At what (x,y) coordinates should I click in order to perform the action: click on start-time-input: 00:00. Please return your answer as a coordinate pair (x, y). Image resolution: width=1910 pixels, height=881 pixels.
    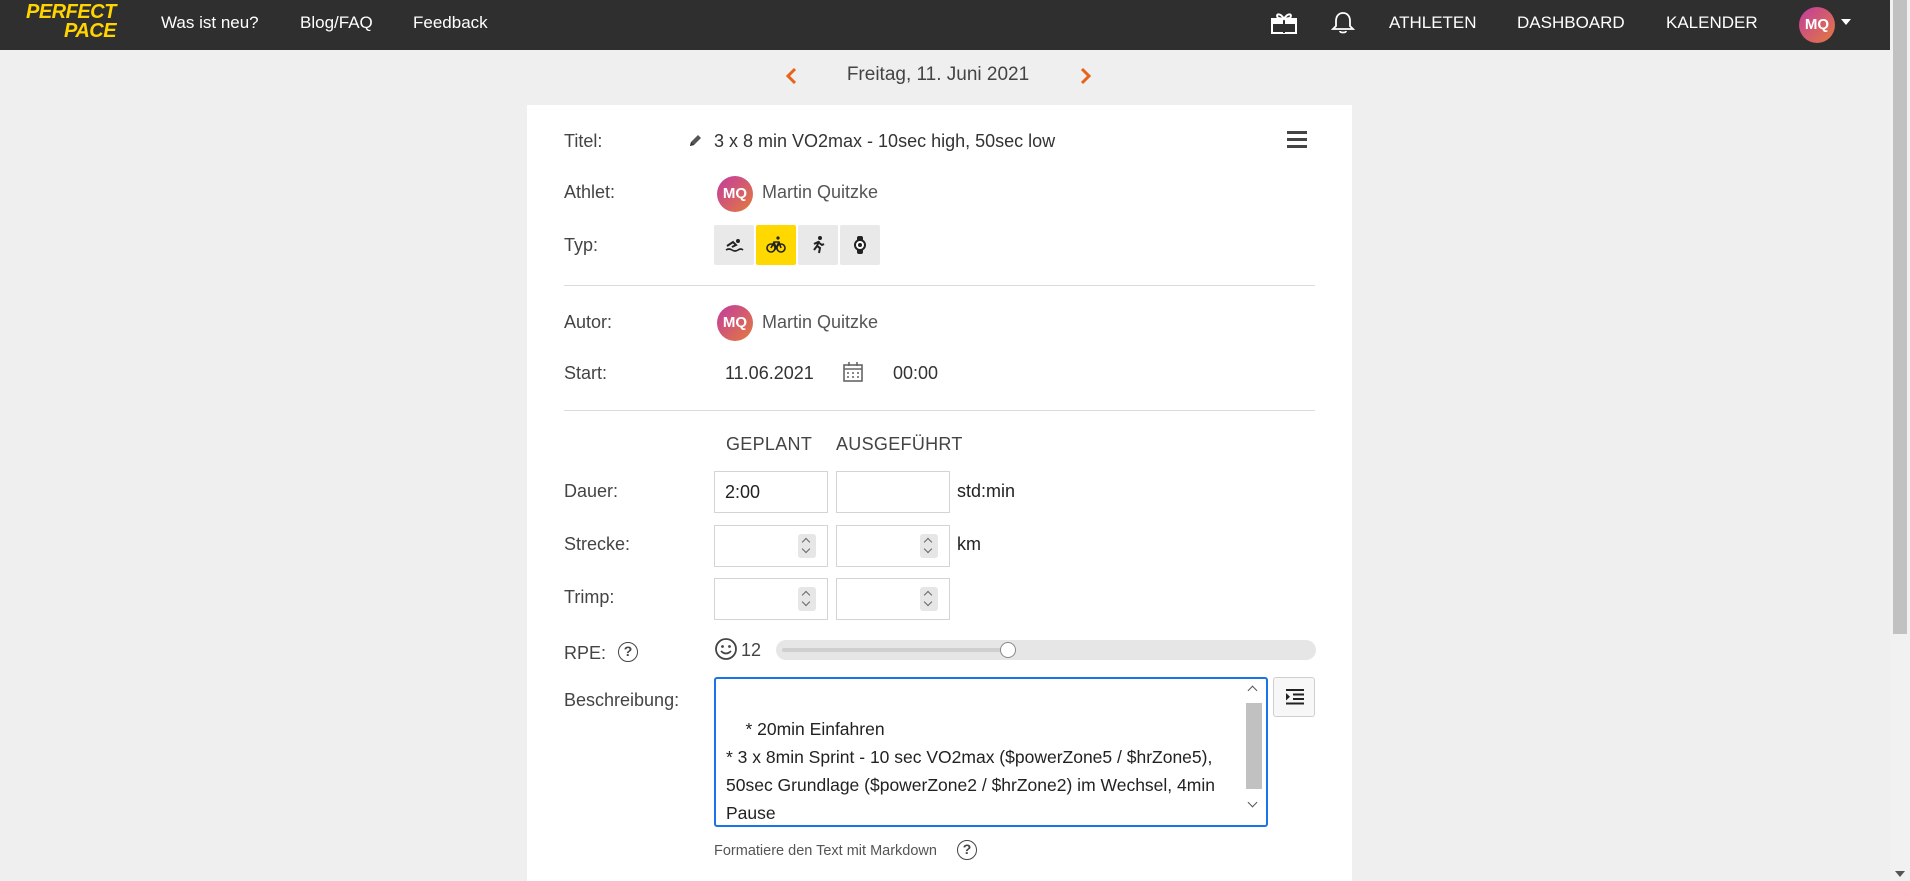
    Looking at the image, I should click on (915, 373).